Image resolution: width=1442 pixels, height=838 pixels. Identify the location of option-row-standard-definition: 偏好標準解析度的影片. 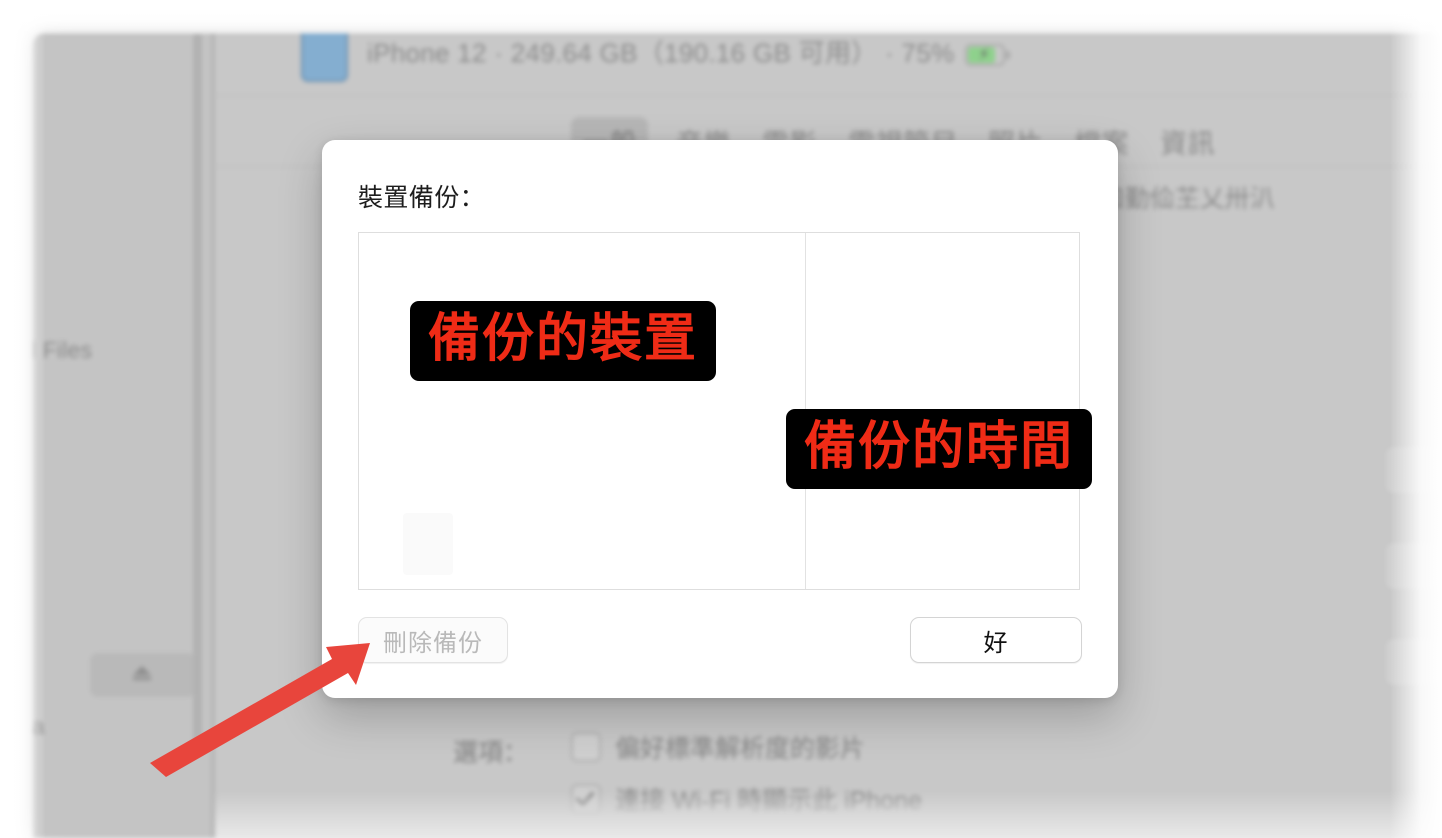
(718, 747).